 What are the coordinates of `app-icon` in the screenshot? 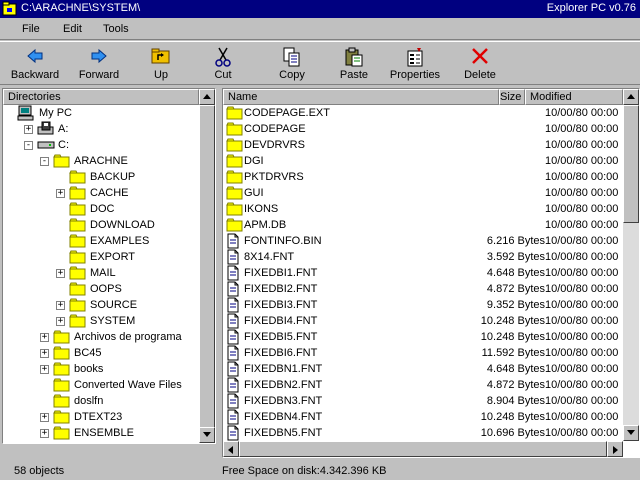 It's located at (9, 8).